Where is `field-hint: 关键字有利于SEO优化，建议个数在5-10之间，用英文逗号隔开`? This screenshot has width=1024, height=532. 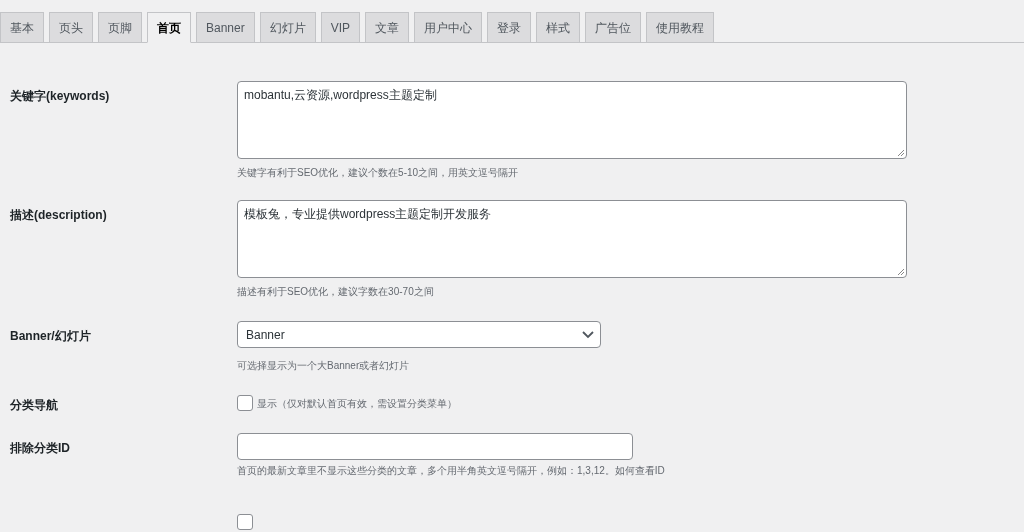 field-hint: 关键字有利于SEO优化，建议个数在5-10之间，用英文逗号隔开 is located at coordinates (378, 173).